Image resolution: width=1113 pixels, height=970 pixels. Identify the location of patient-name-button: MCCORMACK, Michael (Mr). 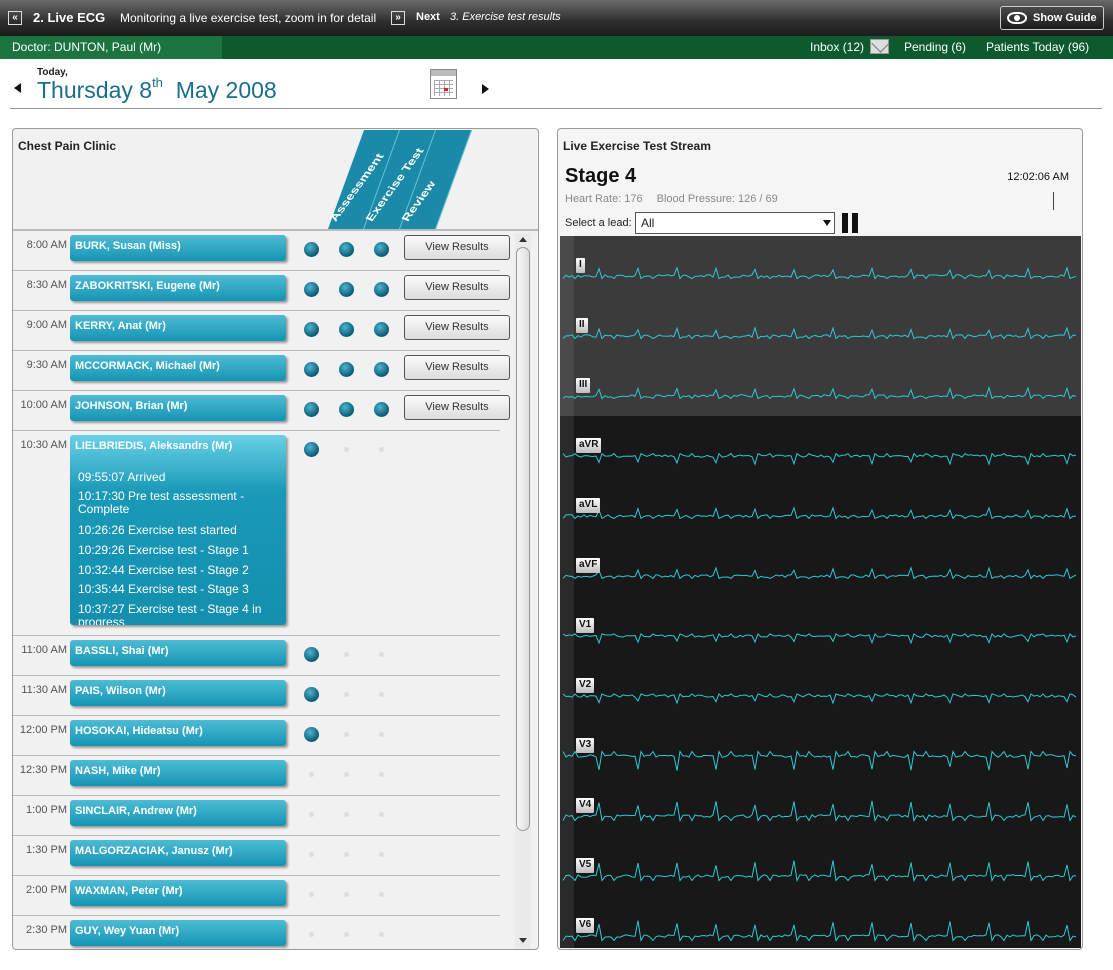
(178, 368).